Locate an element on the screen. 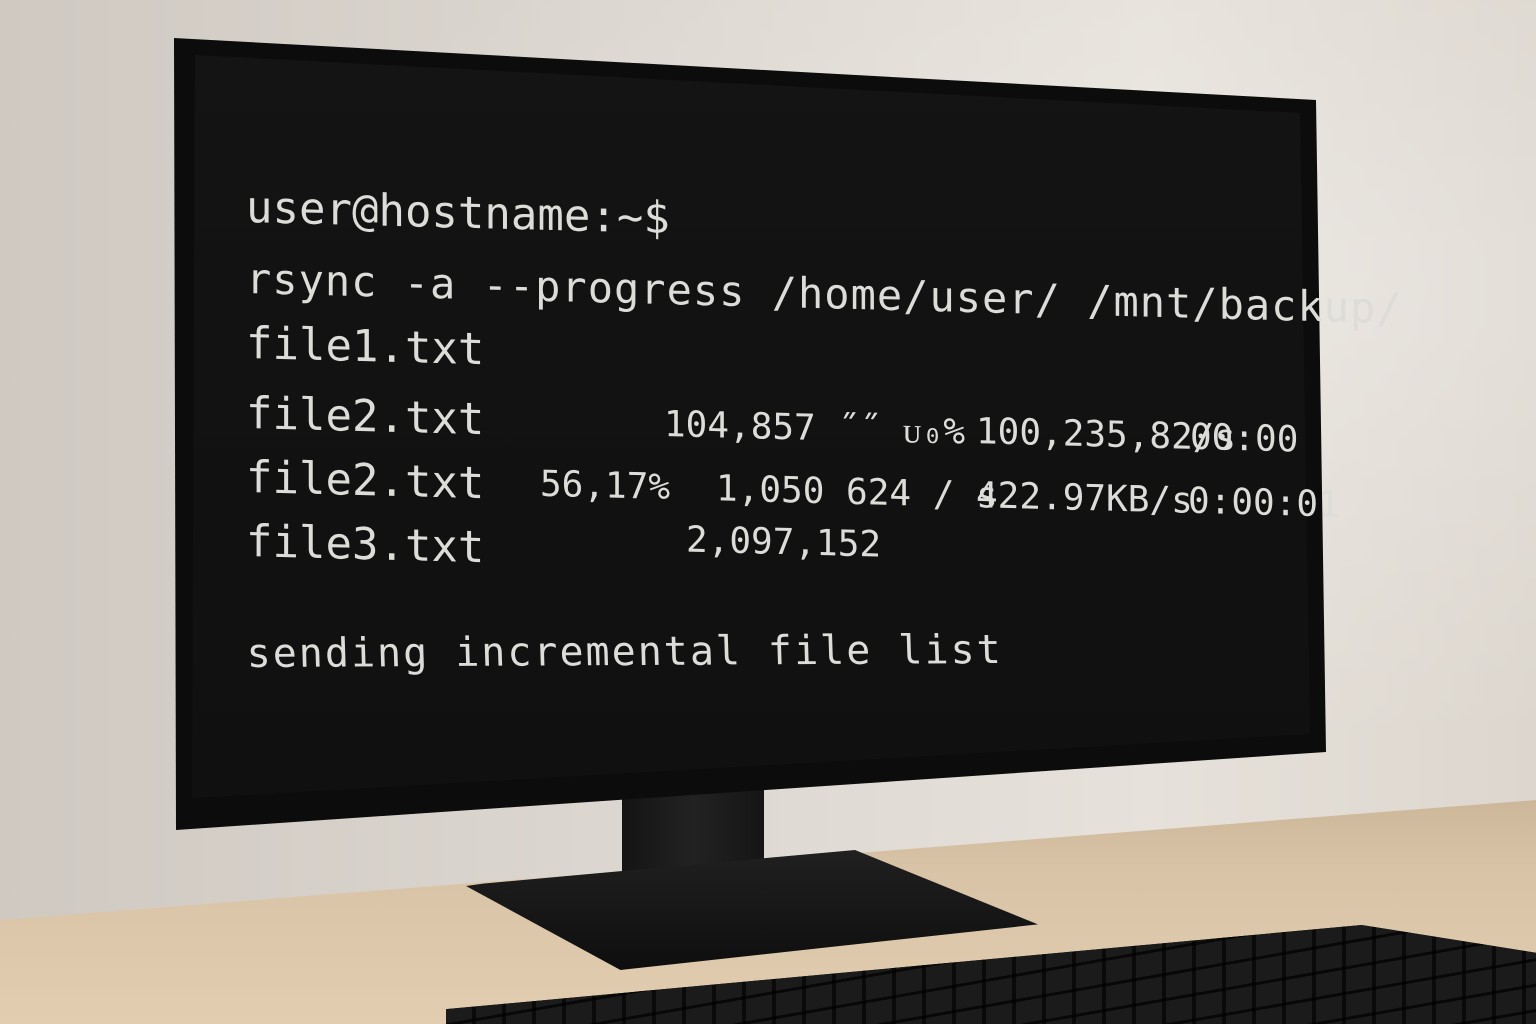 This screenshot has height=1024, width=1536. elapsed-time: 00:00 is located at coordinates (1244, 438).